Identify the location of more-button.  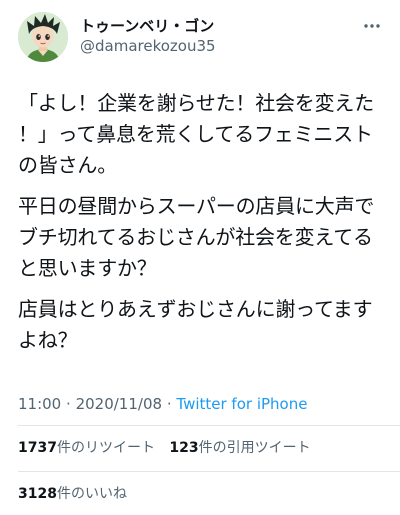
(370, 26).